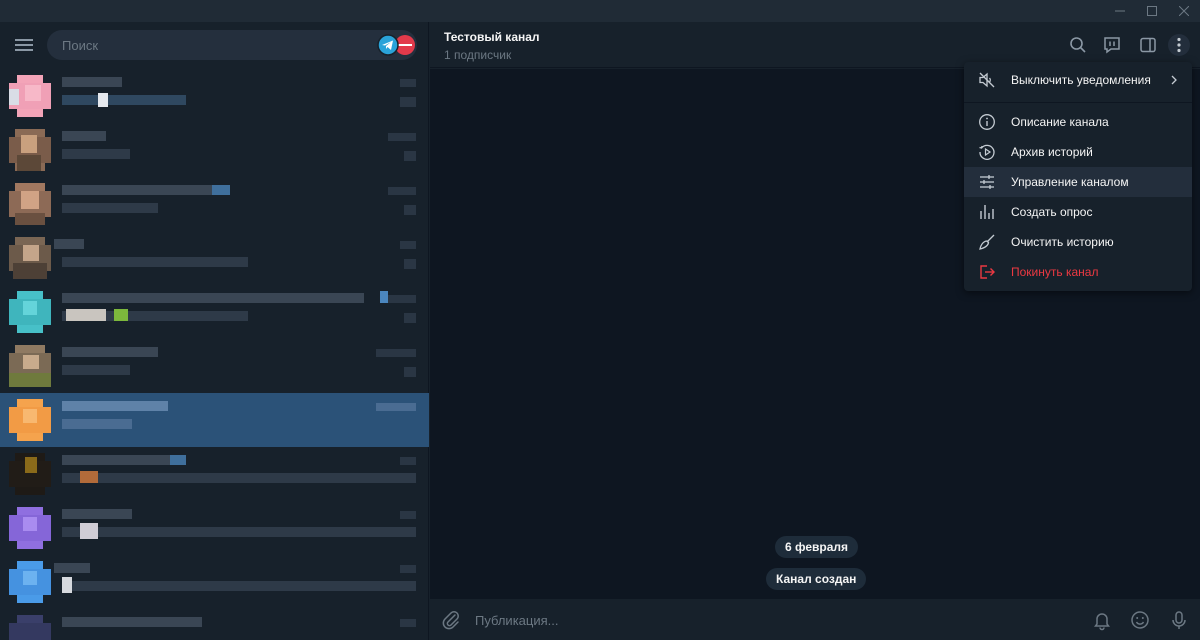  Describe the element at coordinates (1184, 11) in the screenshot. I see `close-button` at that location.